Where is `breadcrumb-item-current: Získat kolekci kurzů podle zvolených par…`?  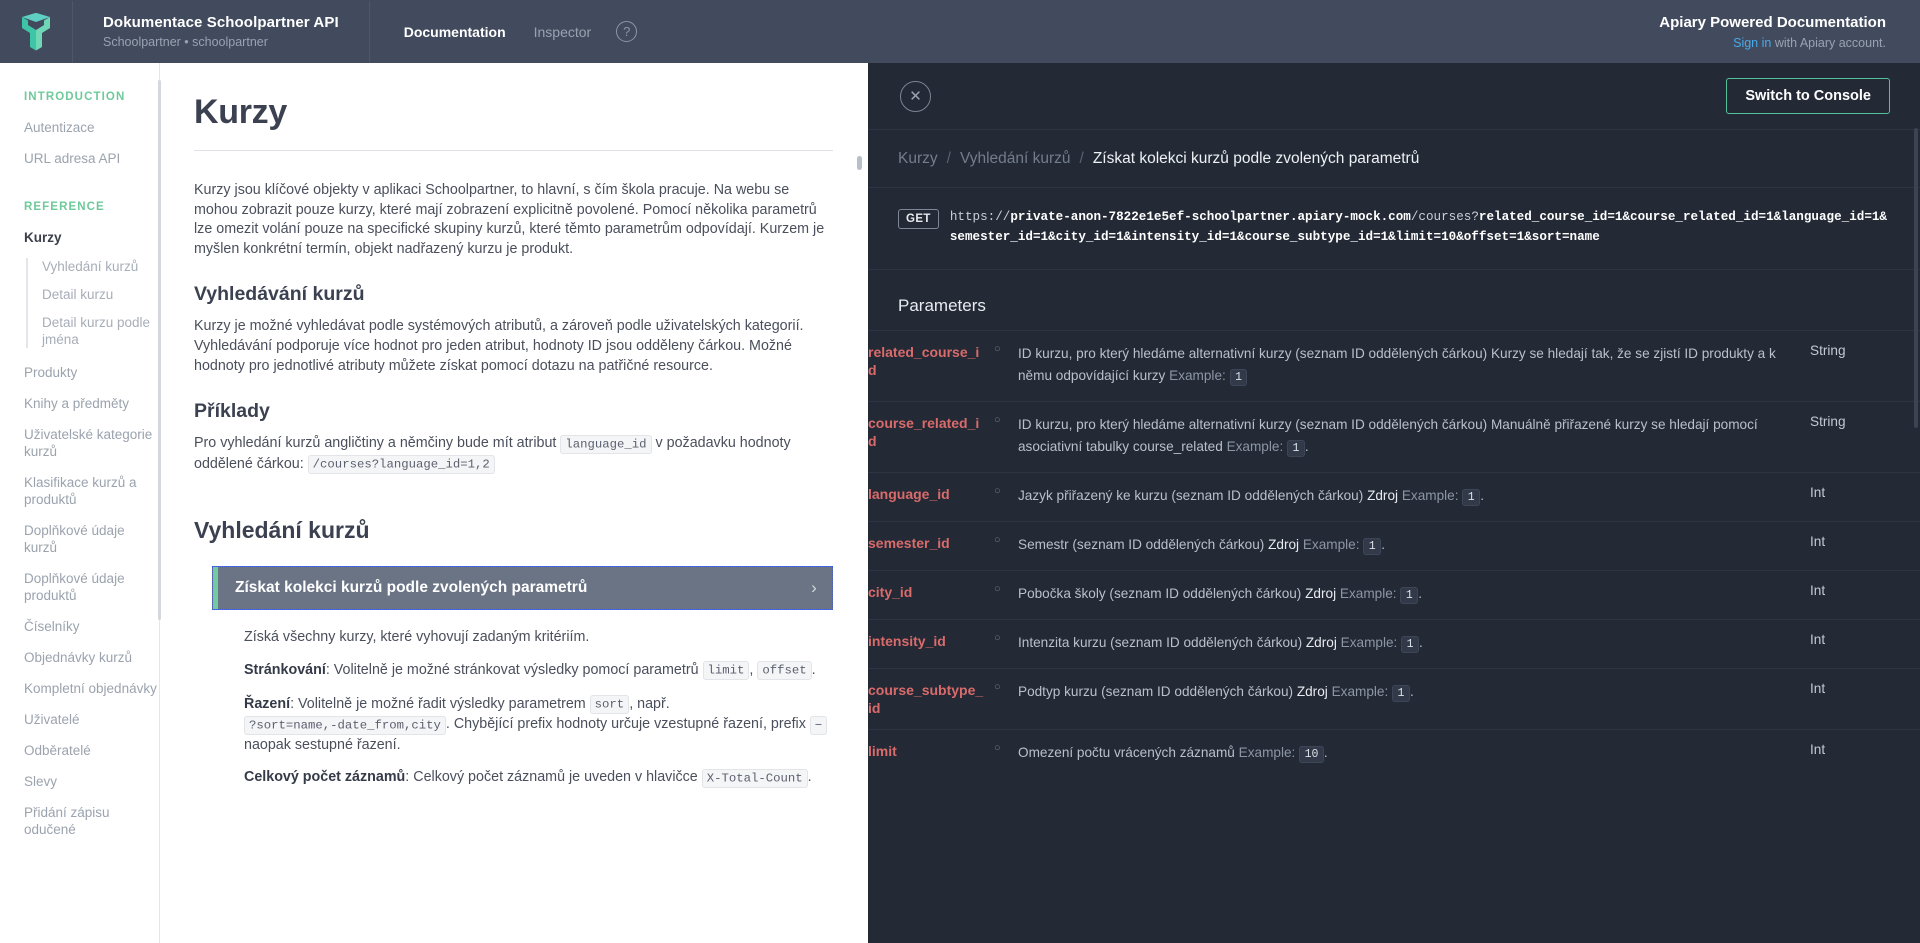
breadcrumb-item-current: Získat kolekci kurzů podle zvolených par… is located at coordinates (1256, 158).